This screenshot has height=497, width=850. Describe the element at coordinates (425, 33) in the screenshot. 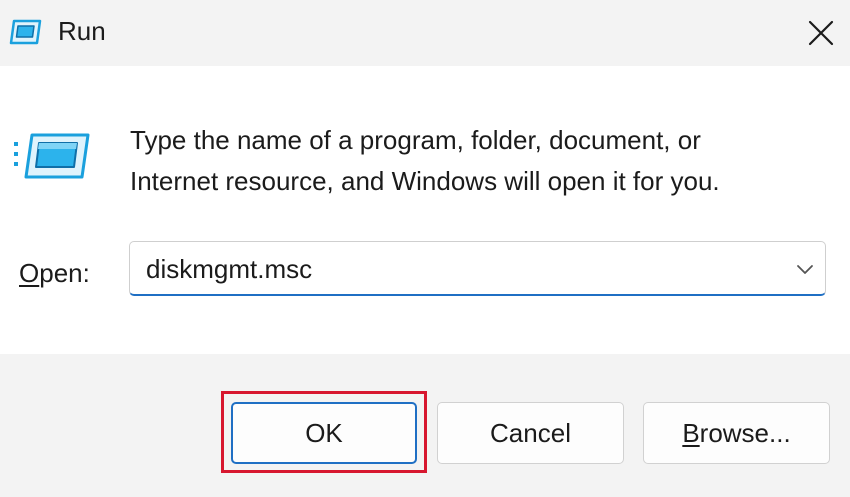

I see `title-bar: Run` at that location.